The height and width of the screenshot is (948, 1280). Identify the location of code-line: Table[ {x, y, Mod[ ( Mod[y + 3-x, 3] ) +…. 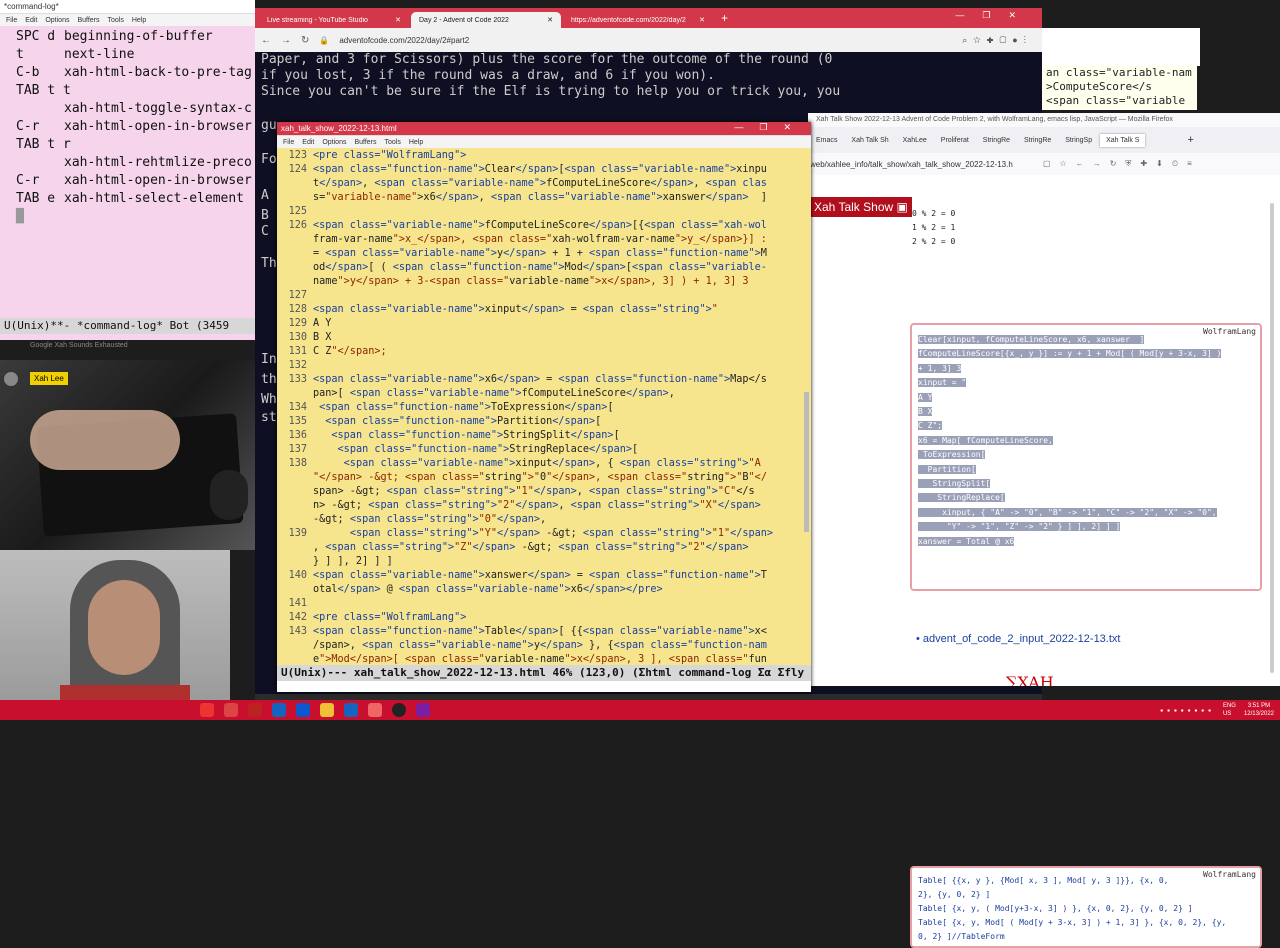
(1072, 922).